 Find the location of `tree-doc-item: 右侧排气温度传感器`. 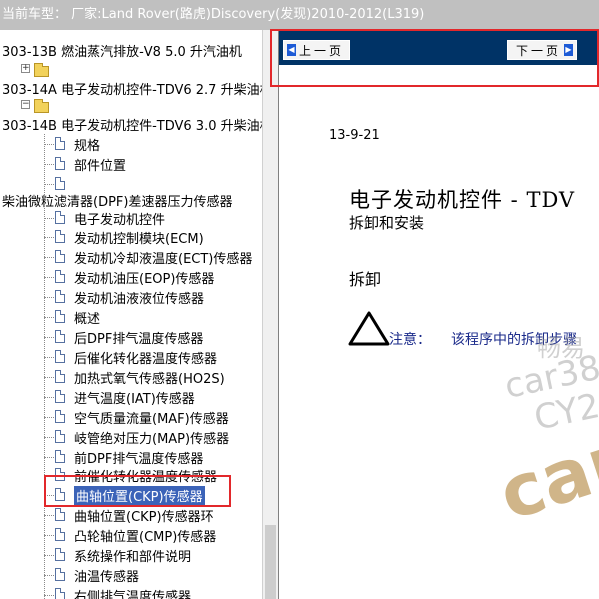

tree-doc-item: 右侧排气温度传感器 is located at coordinates (131, 592).